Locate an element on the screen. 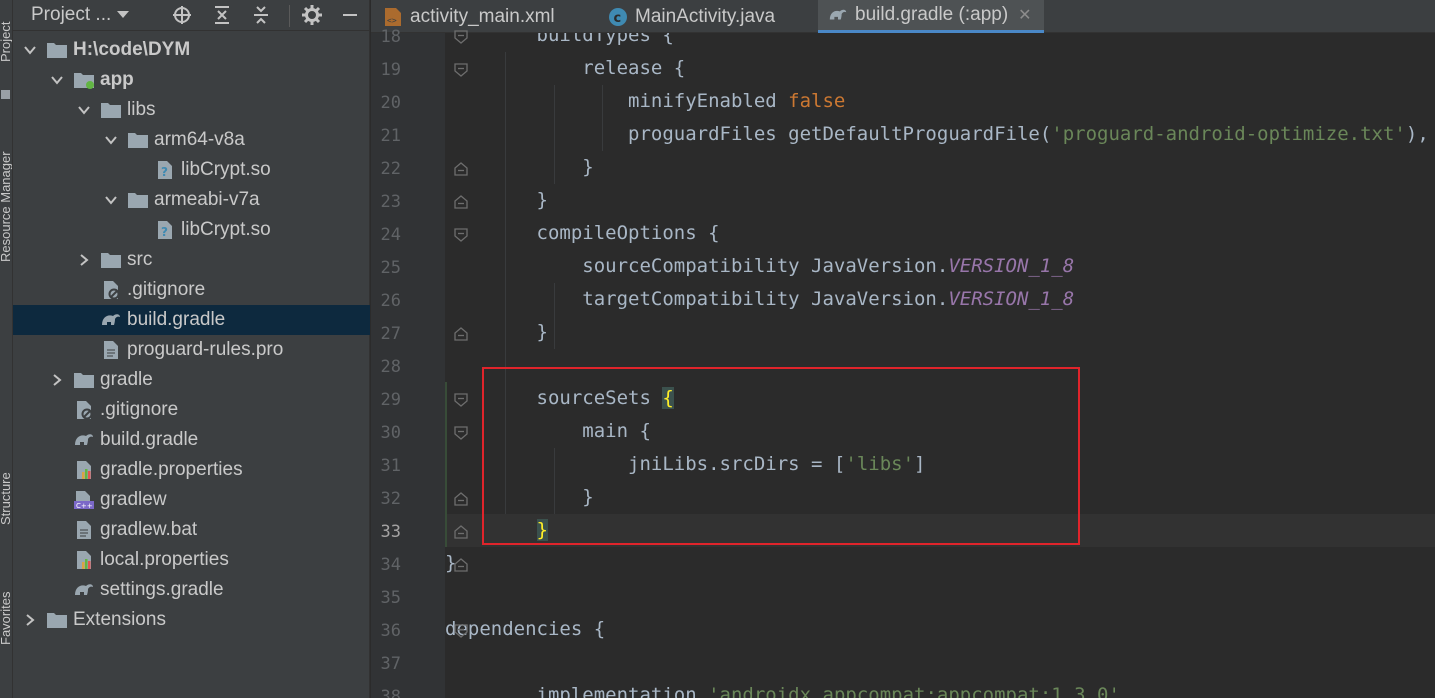  code-token: release { is located at coordinates (565, 68).